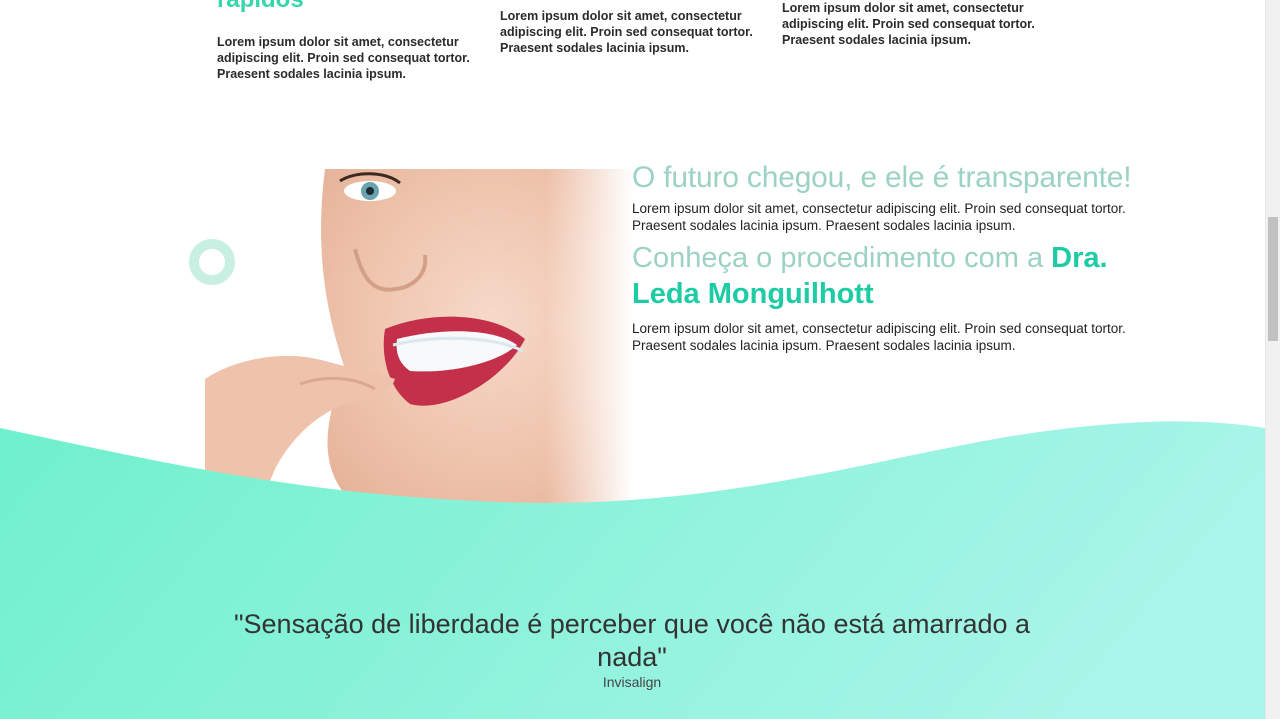  Describe the element at coordinates (1273, 279) in the screenshot. I see `scrollbar-thumb` at that location.